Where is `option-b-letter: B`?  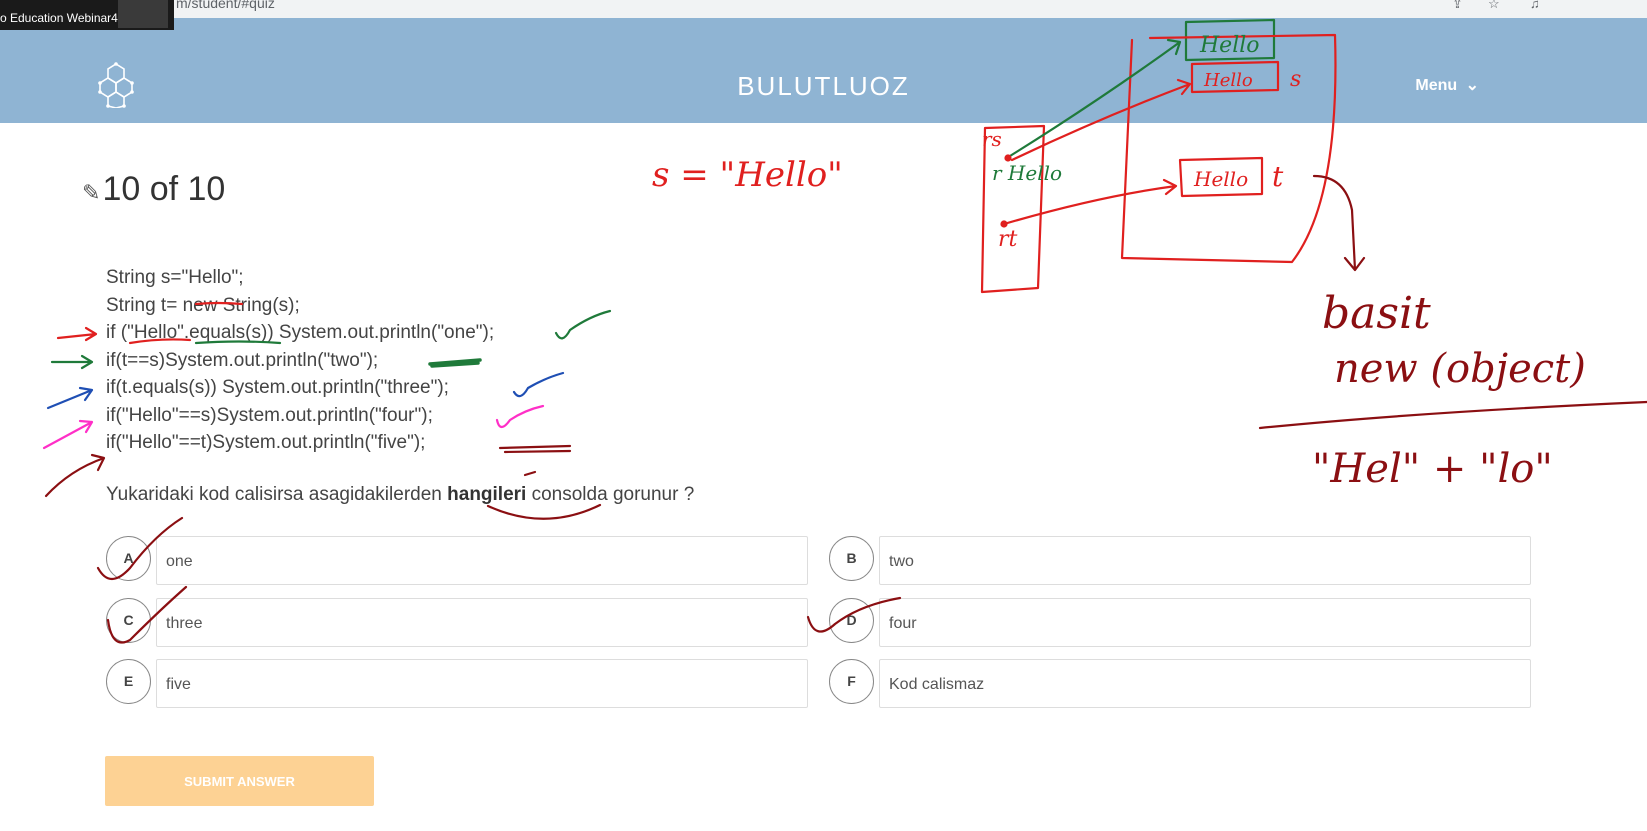 option-b-letter: B is located at coordinates (851, 558).